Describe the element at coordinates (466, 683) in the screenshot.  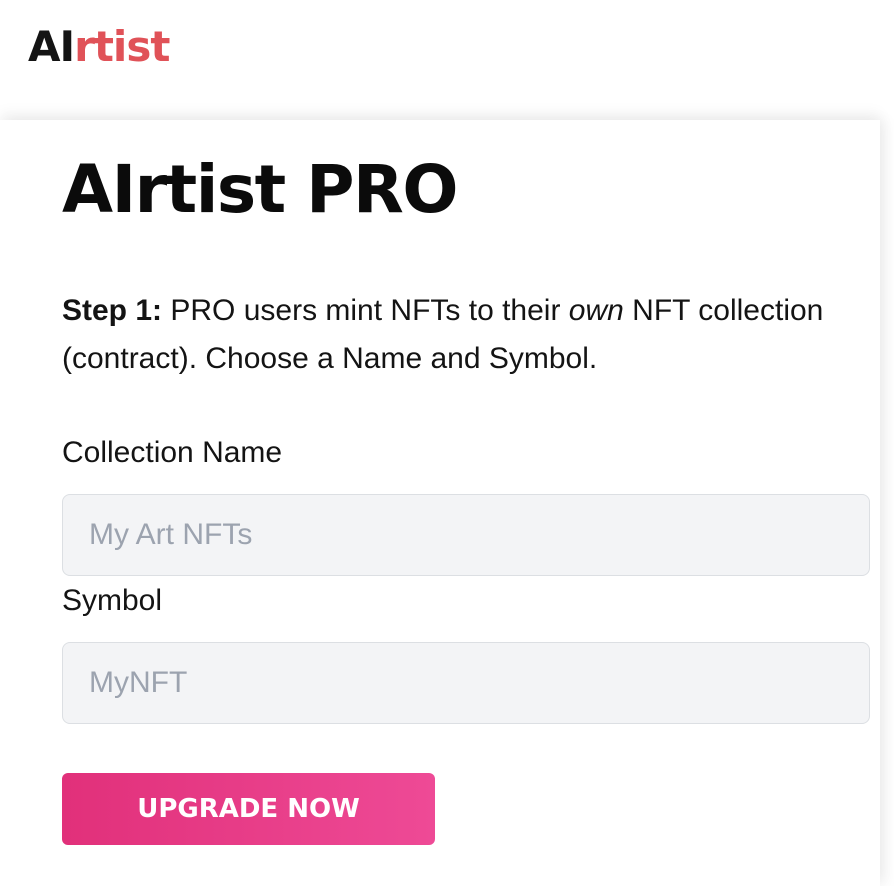
I see `symbol-input` at that location.